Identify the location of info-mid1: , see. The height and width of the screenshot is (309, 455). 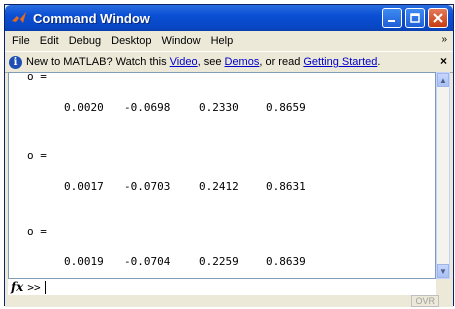
(211, 62).